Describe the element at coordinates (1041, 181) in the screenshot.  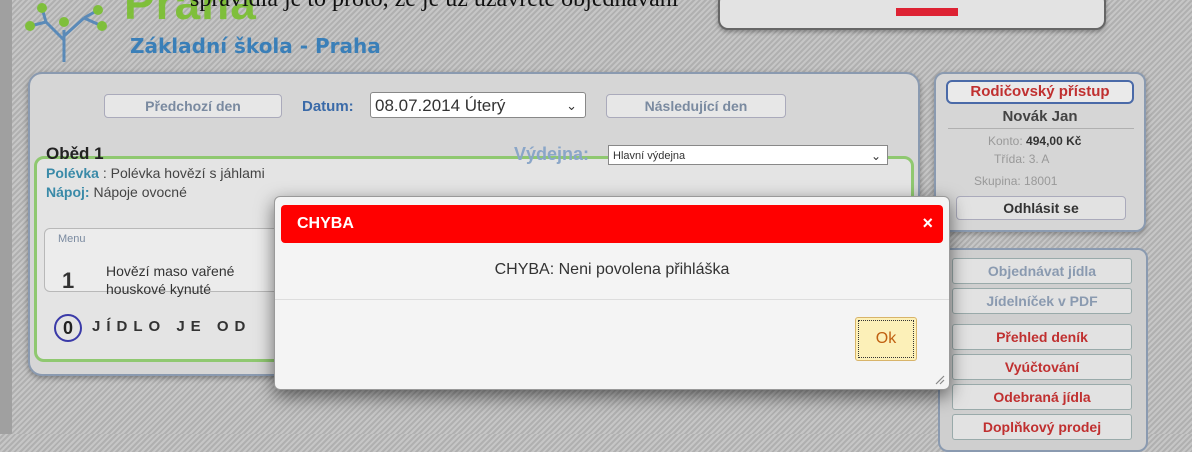
I see `skupina-value: 18001` at that location.